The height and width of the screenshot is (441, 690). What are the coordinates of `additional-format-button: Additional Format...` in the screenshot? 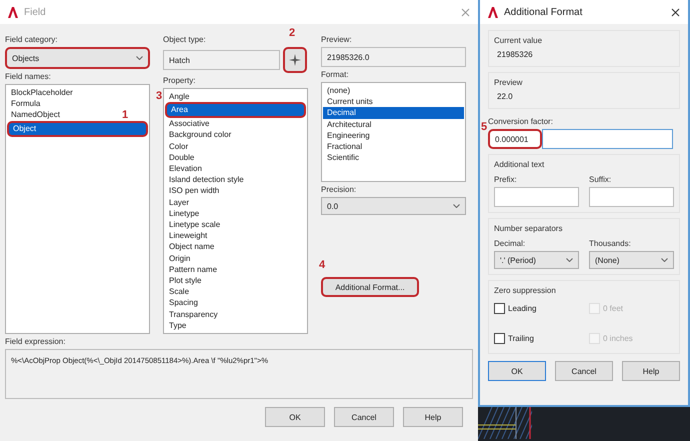 It's located at (370, 287).